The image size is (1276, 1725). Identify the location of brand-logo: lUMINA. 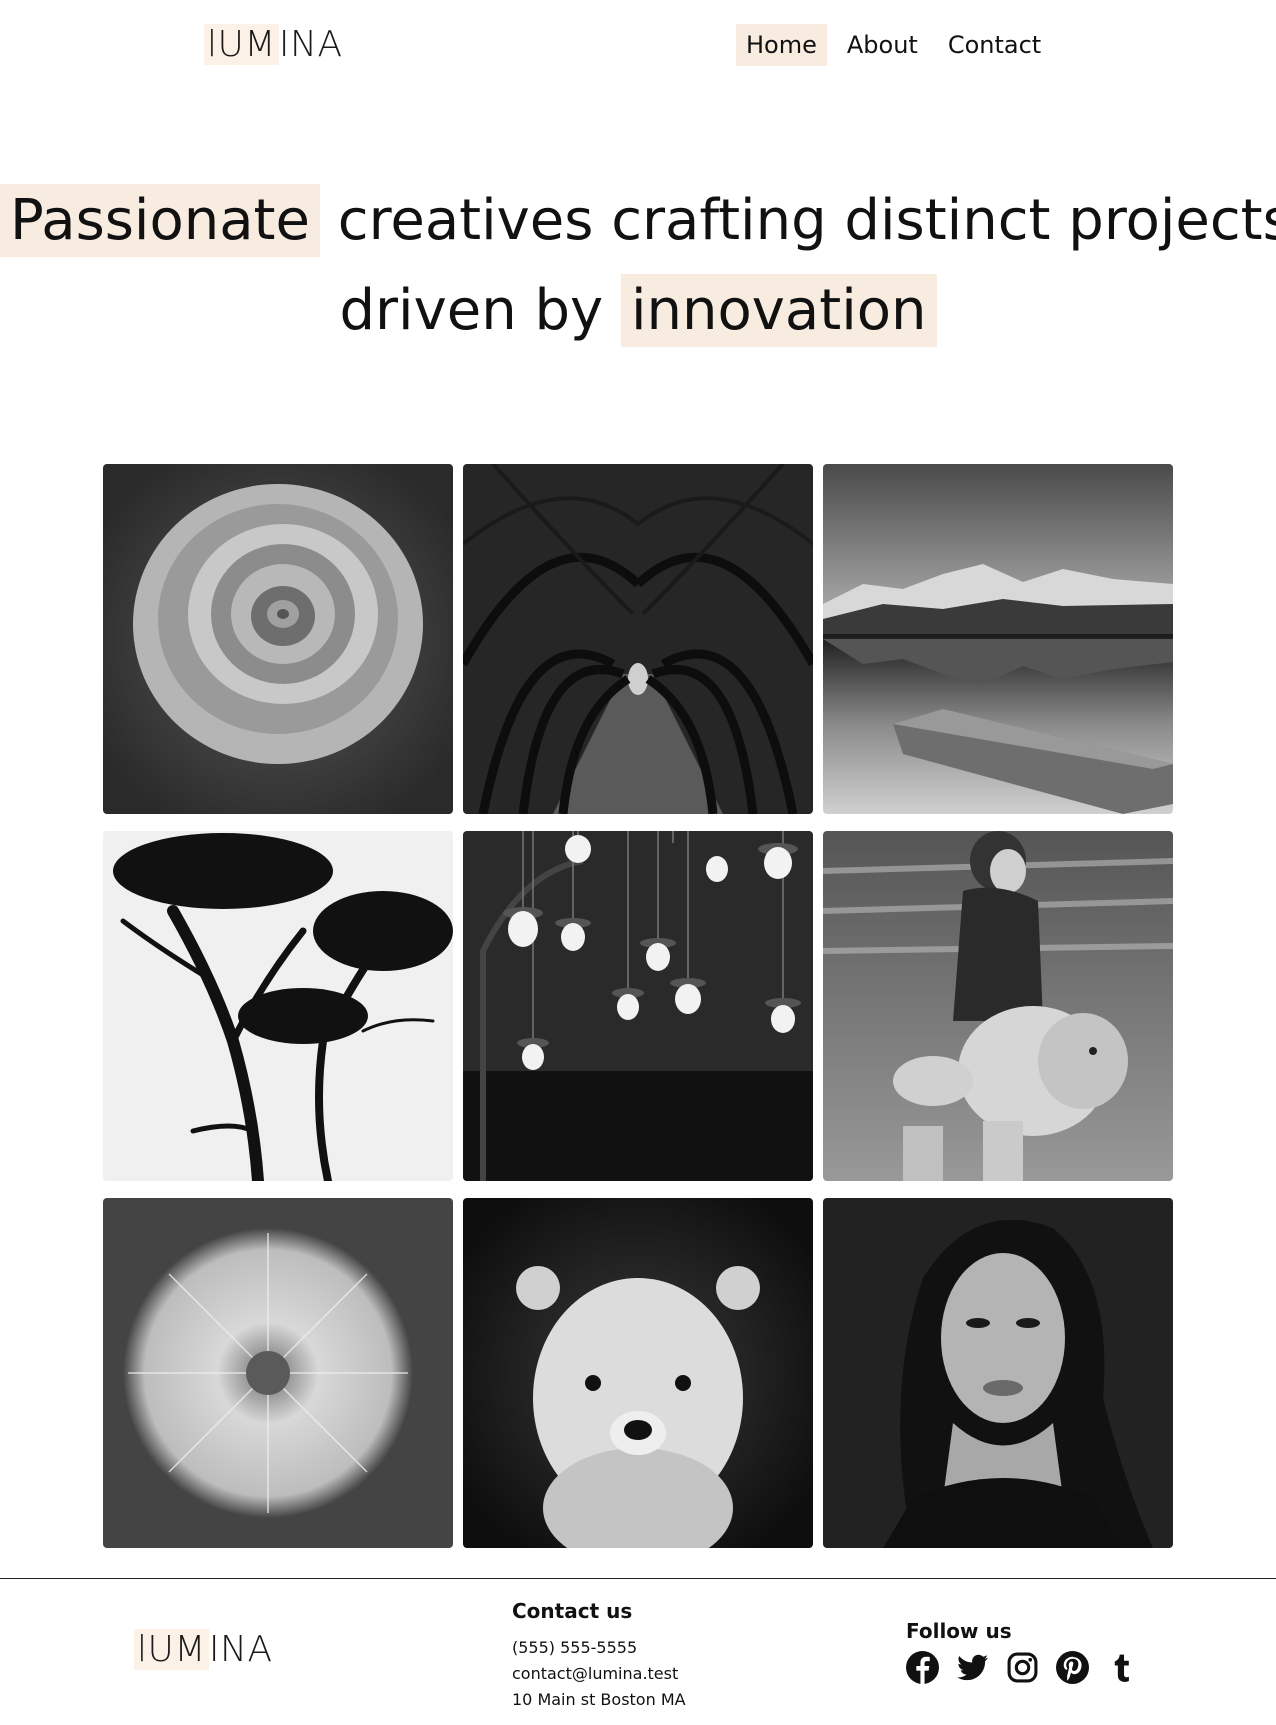
(273, 45).